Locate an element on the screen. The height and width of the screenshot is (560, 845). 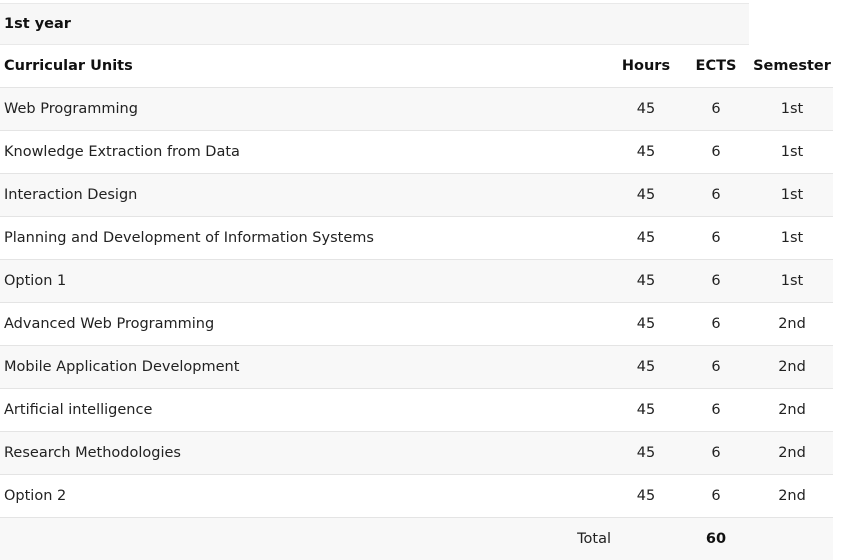
table-row: Web Programming 45 6 1st is located at coordinates (416, 109).